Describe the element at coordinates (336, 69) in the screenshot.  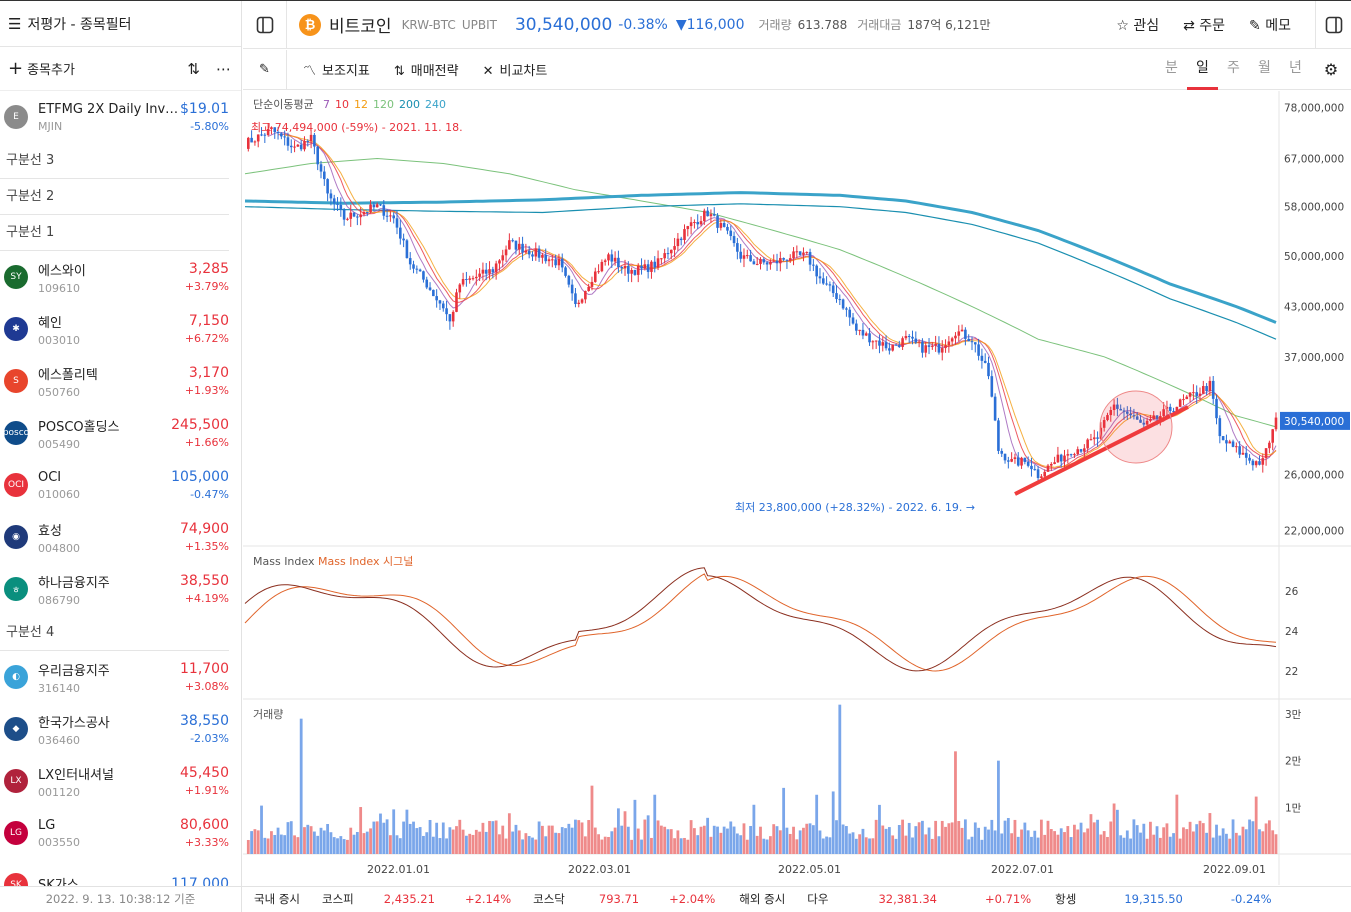
I see `indicator-button: 〽 보조지표` at that location.